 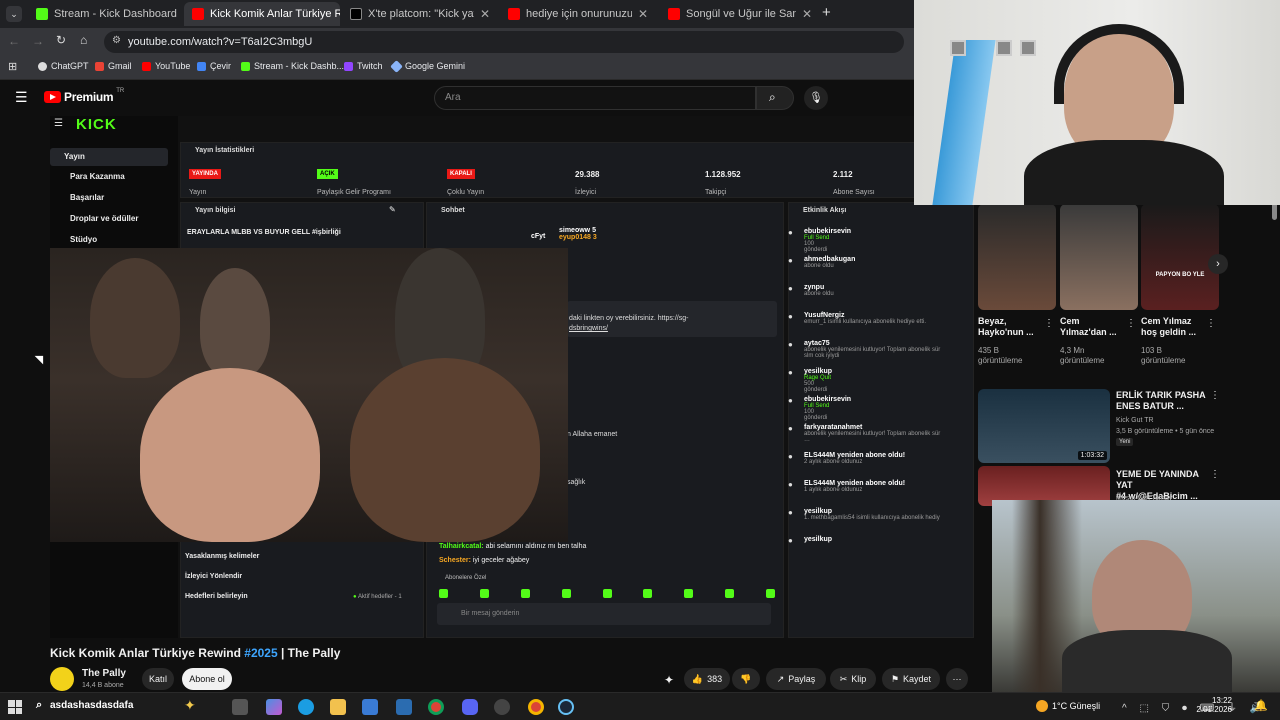 I want to click on video-thumbnail: 1:03:32, so click(x=1044, y=426).